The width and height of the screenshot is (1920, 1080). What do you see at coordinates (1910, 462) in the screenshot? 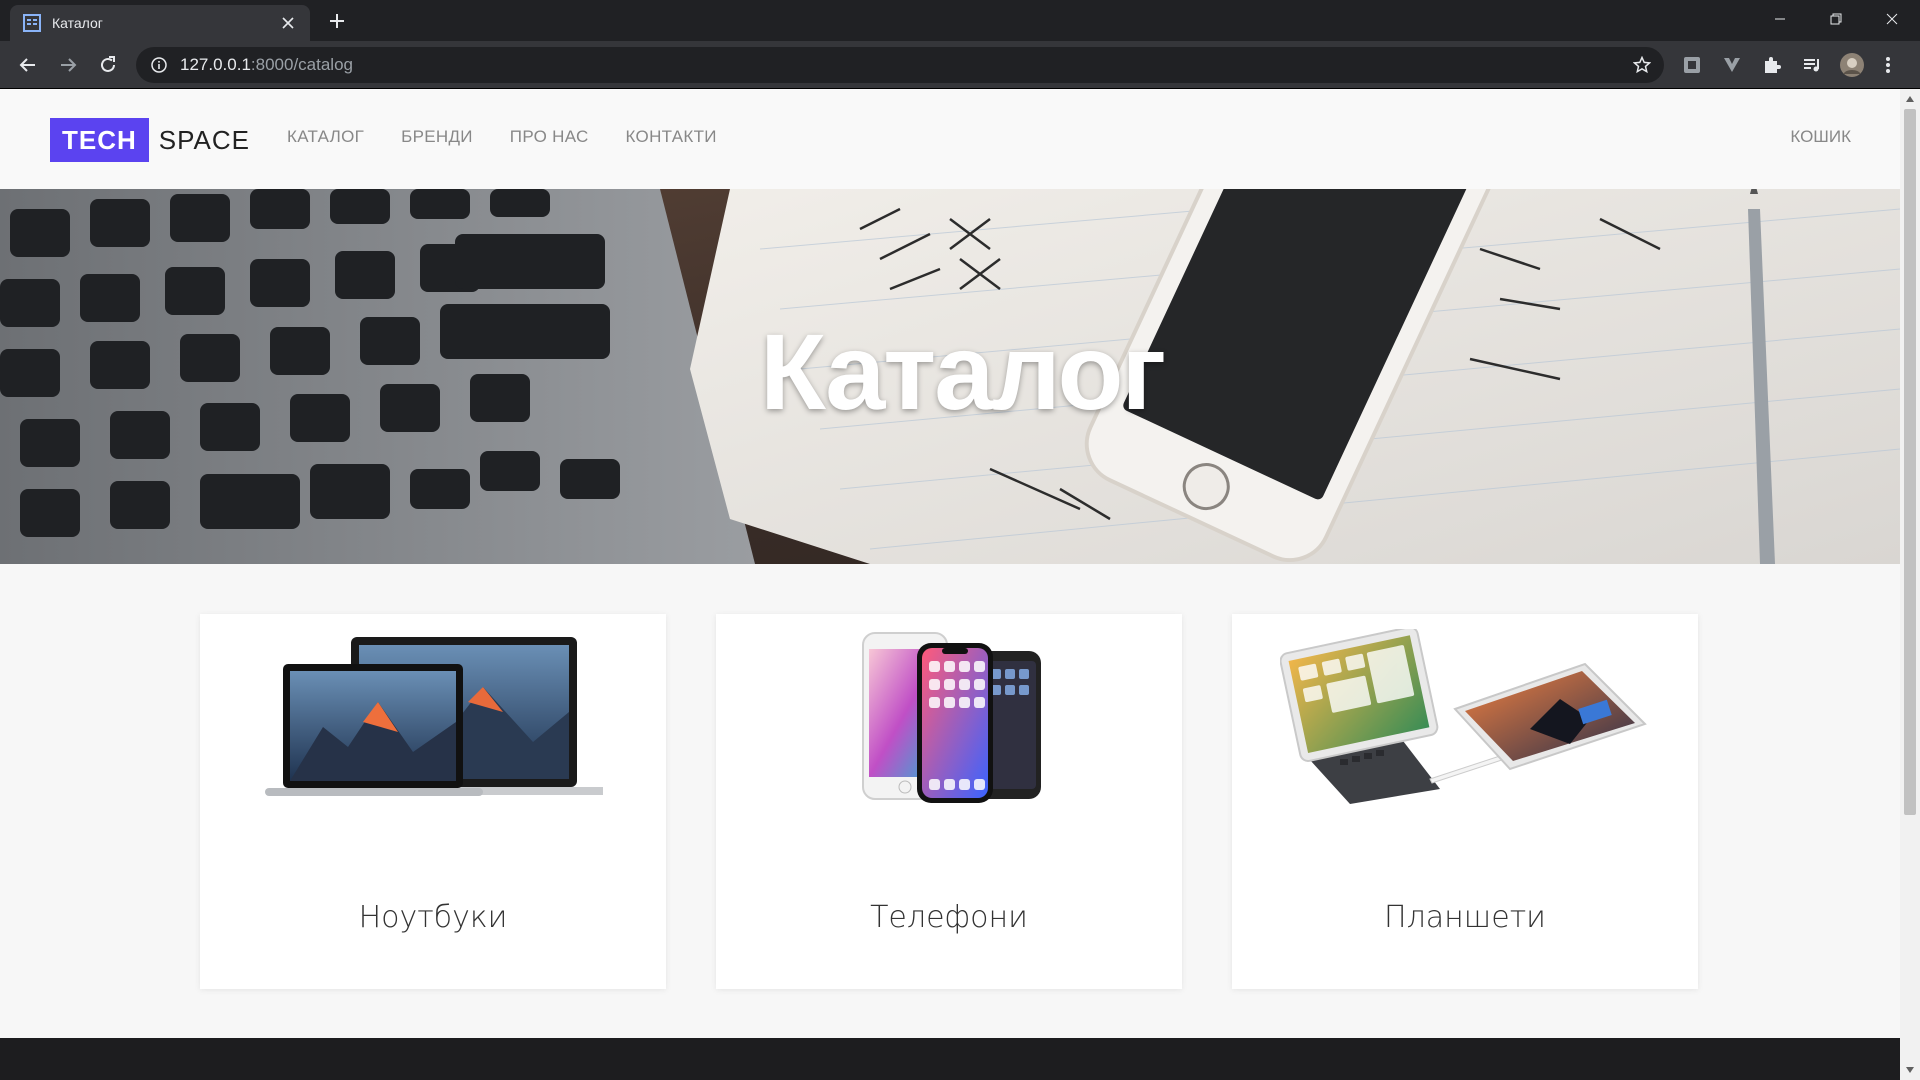
I see `scrollbar-thumb` at bounding box center [1910, 462].